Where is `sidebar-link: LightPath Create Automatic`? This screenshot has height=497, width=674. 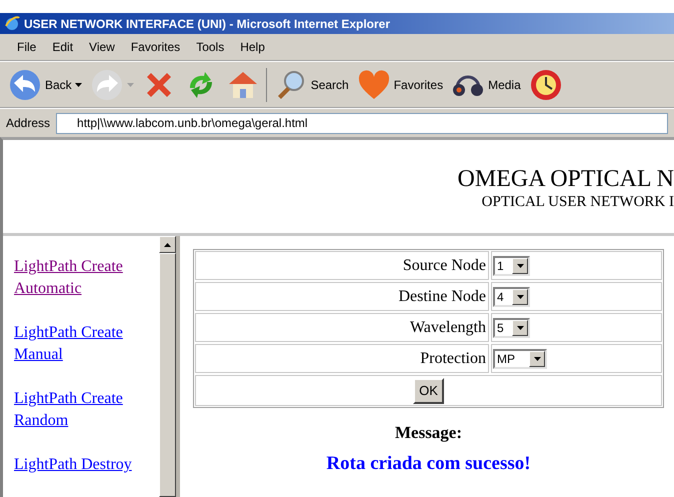
sidebar-link: LightPath Create Automatic is located at coordinates (76, 278).